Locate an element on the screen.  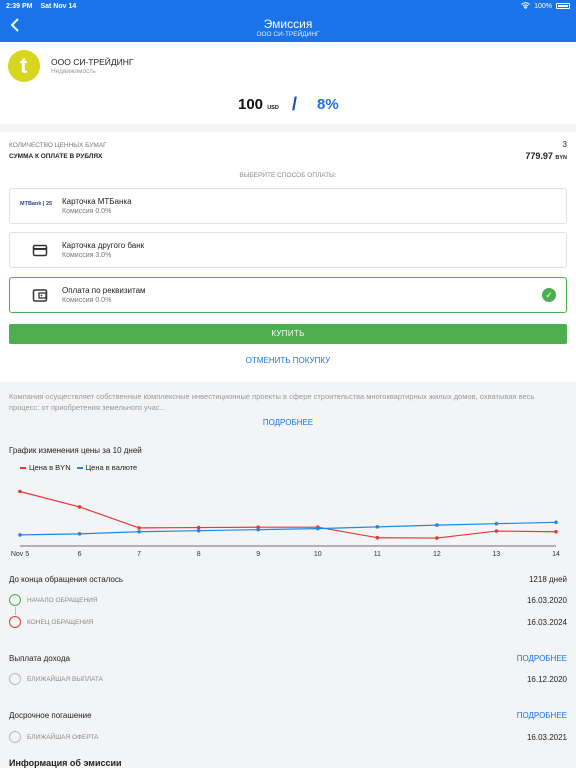
choose-payment-label: ВЫБЕРИТЕ СПОСОБ ОПЛАТЫ: is located at coordinates (288, 175).